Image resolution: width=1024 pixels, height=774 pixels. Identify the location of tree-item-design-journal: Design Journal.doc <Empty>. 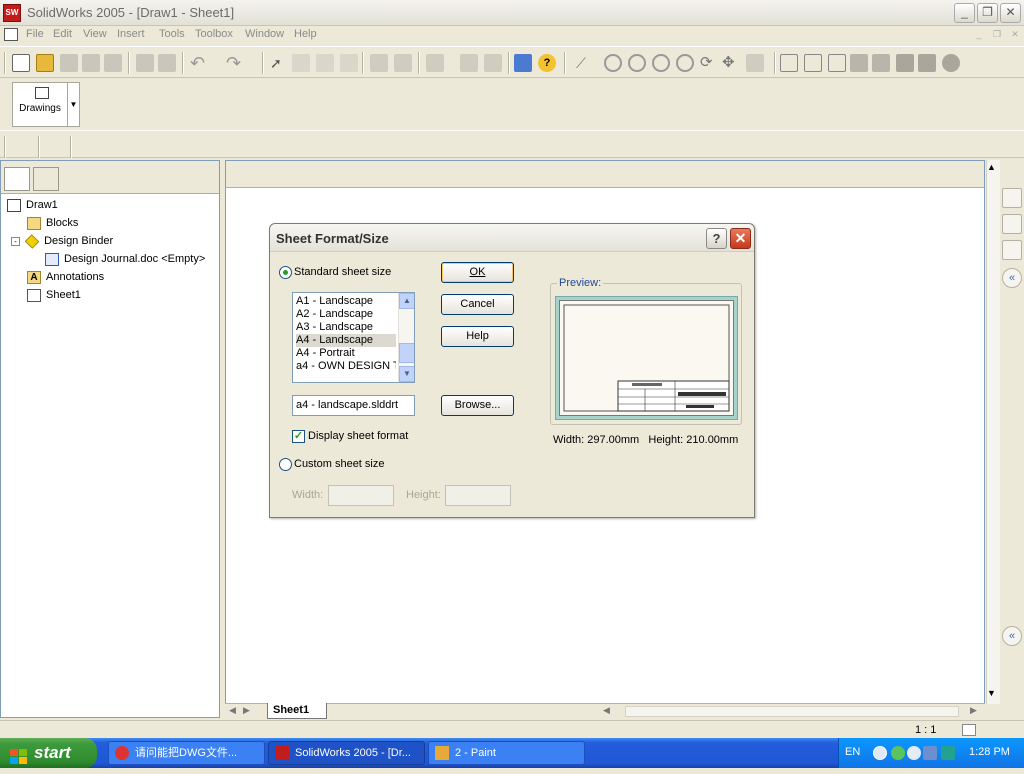
(125, 259).